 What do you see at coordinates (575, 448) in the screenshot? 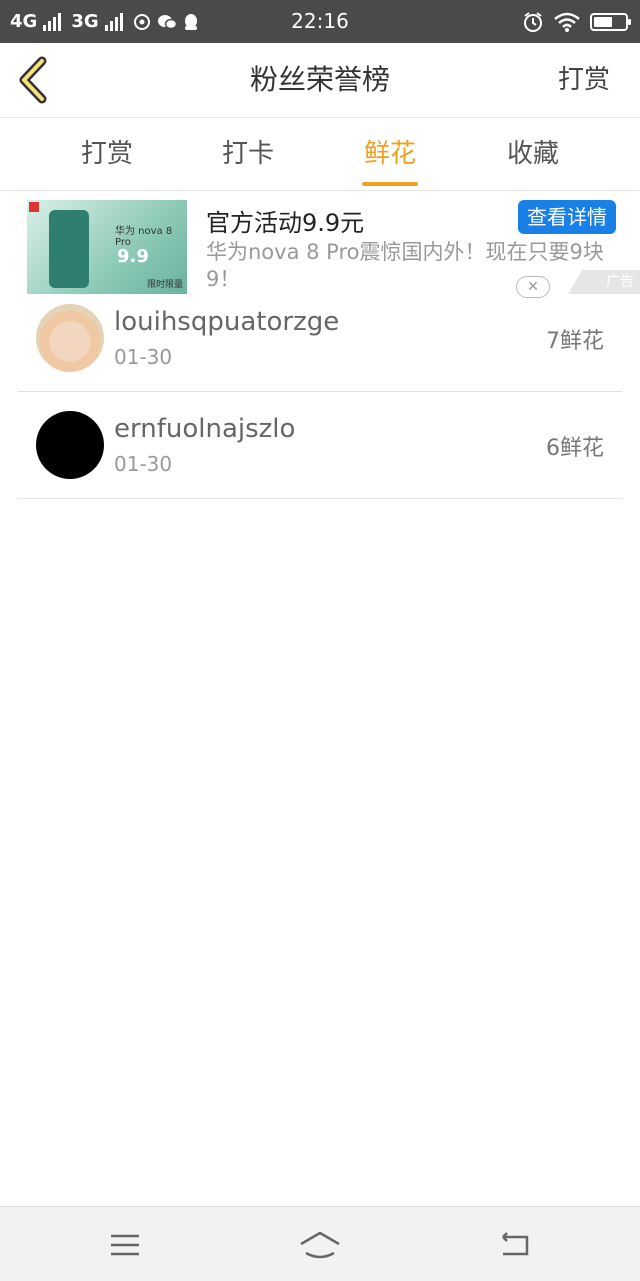
I see `flower-count: 6鲜花` at bounding box center [575, 448].